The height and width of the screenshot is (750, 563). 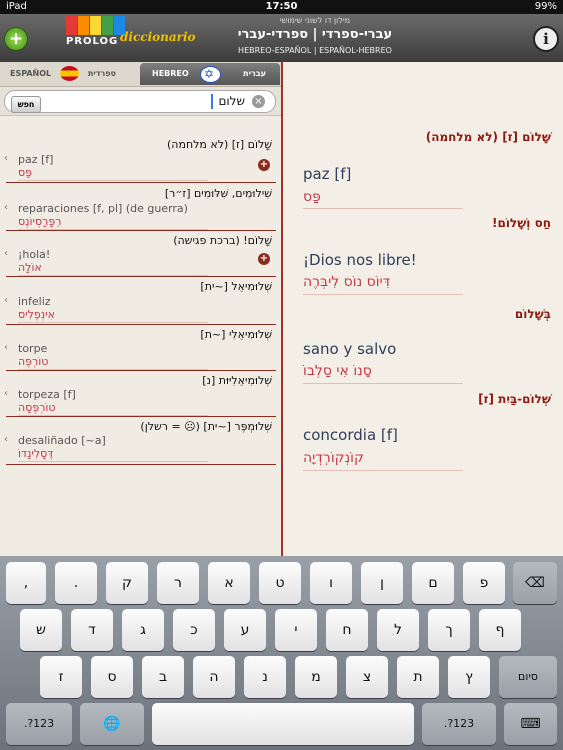 What do you see at coordinates (76, 583) in the screenshot?
I see `key: .` at bounding box center [76, 583].